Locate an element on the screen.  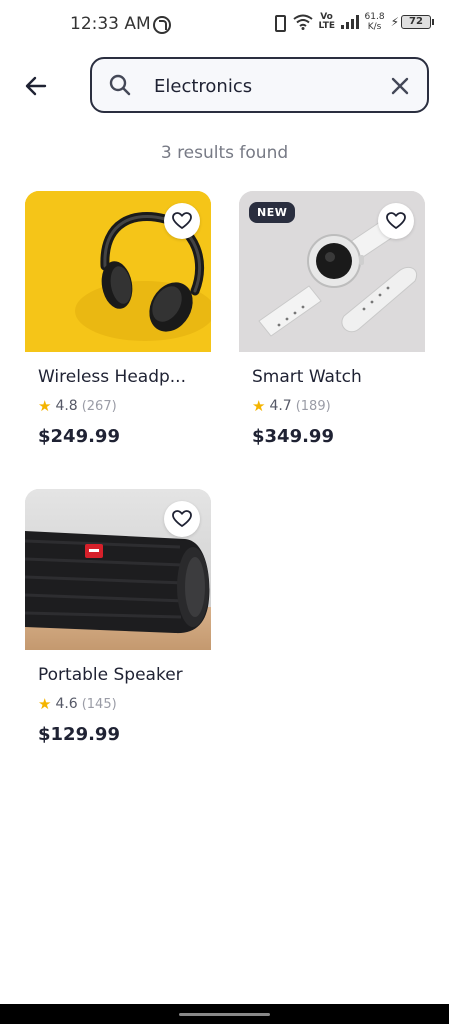
review-count: (145) is located at coordinates (99, 704).